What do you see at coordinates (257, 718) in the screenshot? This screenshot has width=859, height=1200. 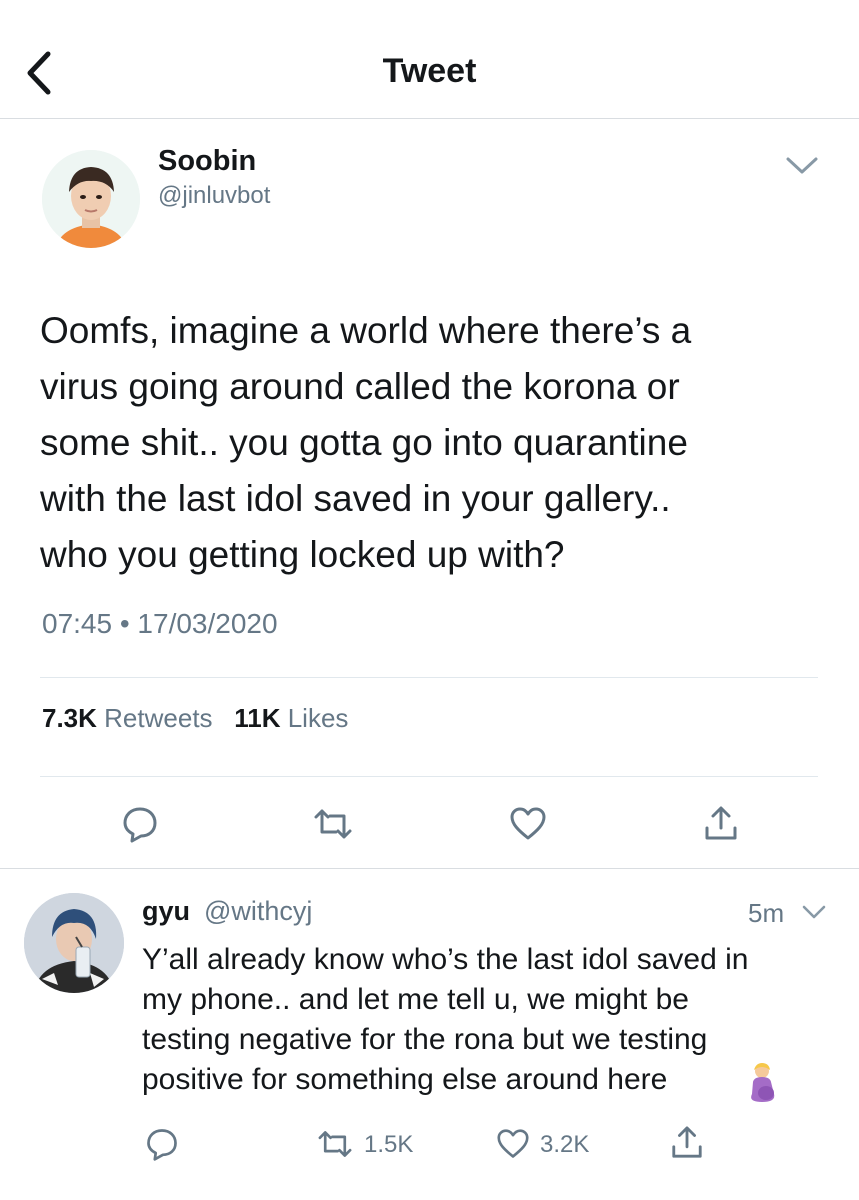 I see `likes-count: 11K` at bounding box center [257, 718].